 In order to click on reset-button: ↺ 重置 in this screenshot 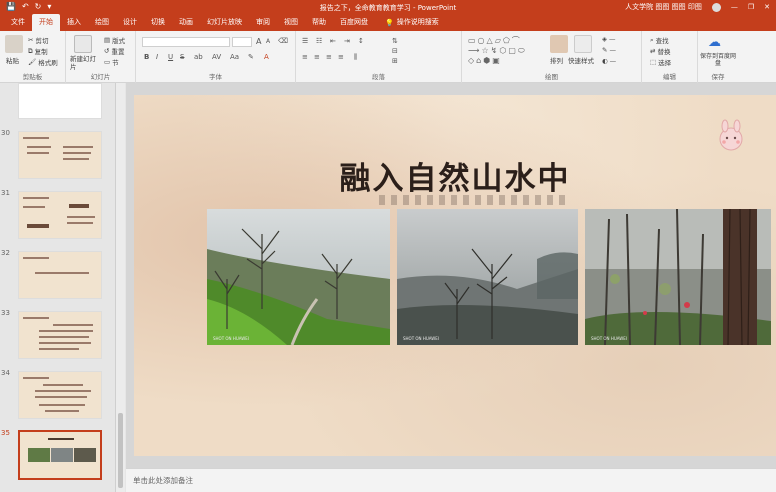, I will do `click(114, 51)`.